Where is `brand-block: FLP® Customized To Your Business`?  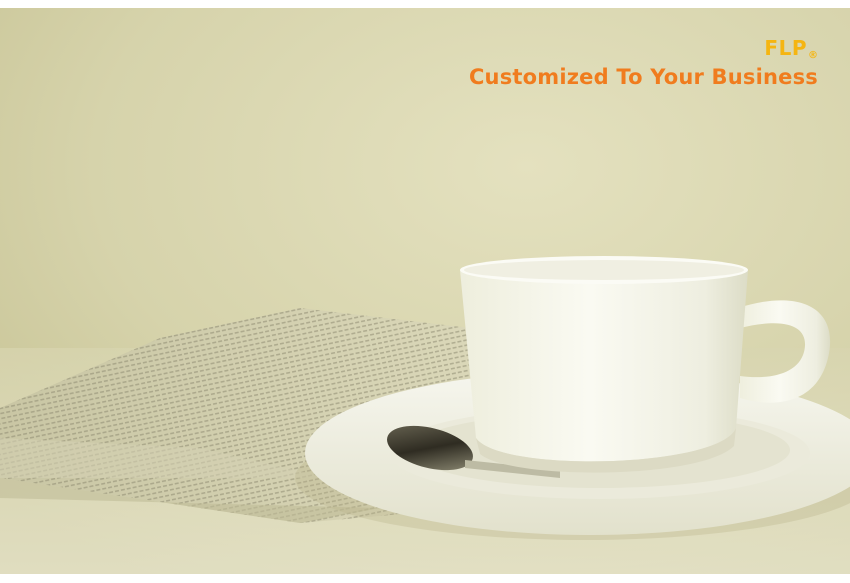 brand-block: FLP® Customized To Your Business is located at coordinates (643, 63).